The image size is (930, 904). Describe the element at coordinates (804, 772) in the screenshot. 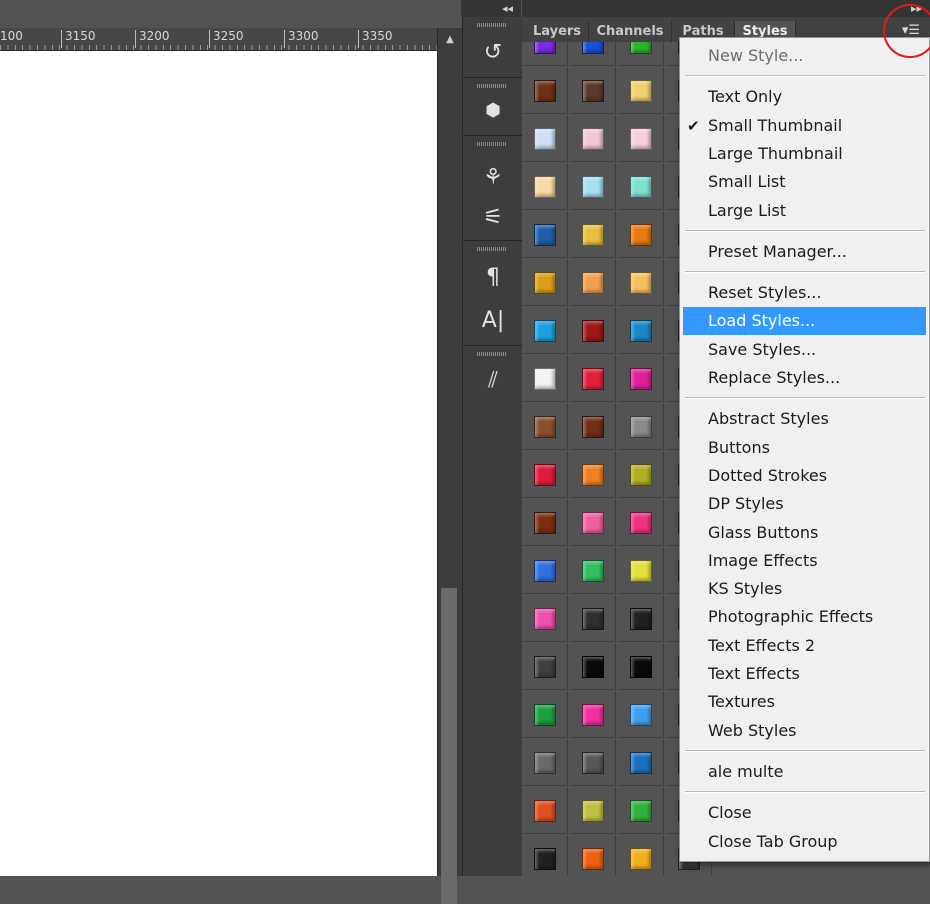

I see `menu-item-ale-multe: ale multe` at that location.